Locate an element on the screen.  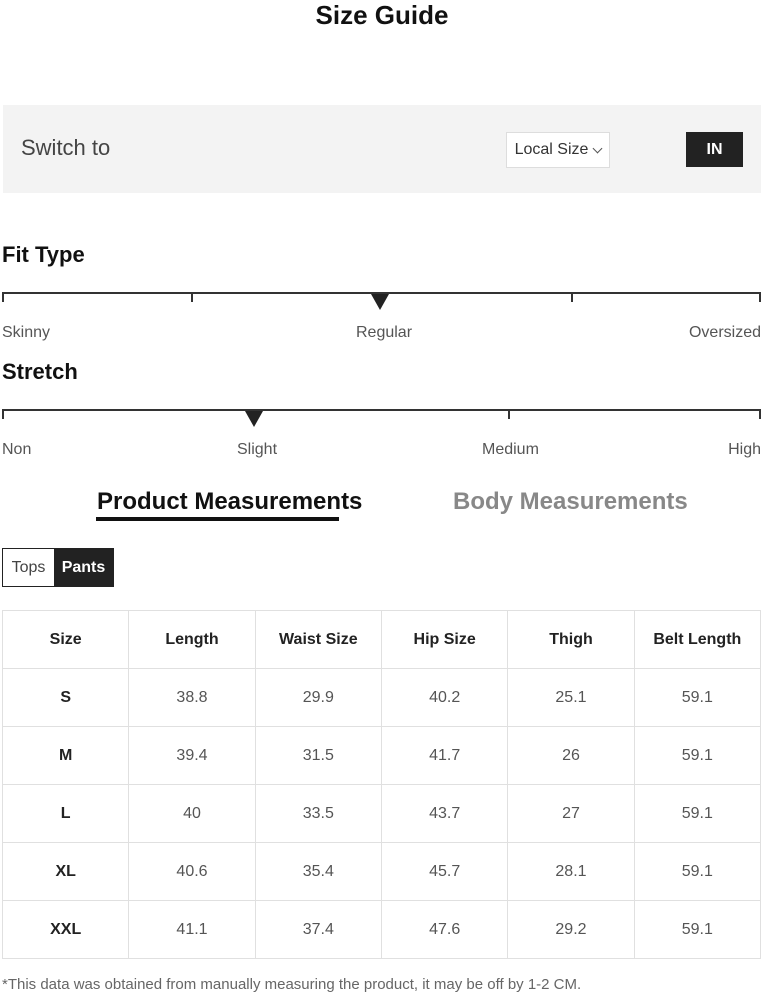
stretch-marker-icon is located at coordinates (254, 419).